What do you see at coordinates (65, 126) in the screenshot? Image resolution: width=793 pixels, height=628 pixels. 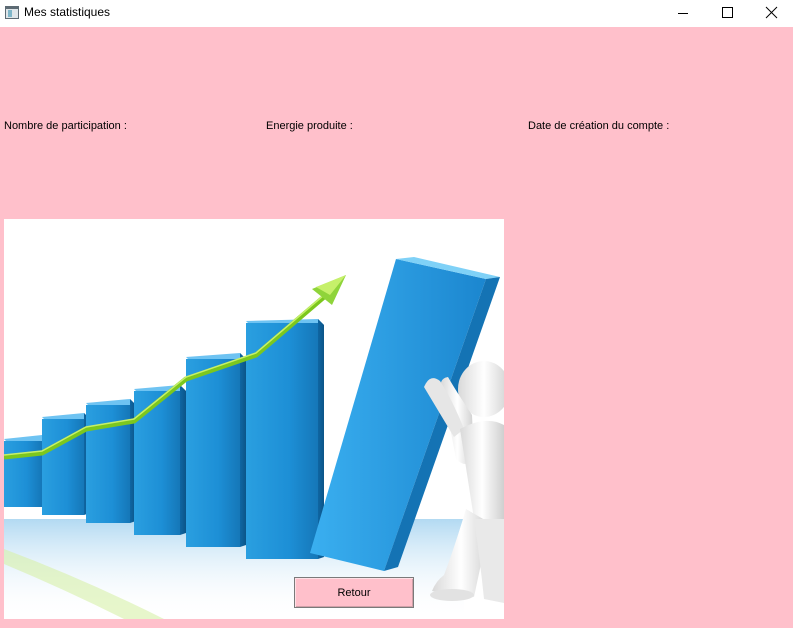 I see `participation-label: Nombre de participation :` at bounding box center [65, 126].